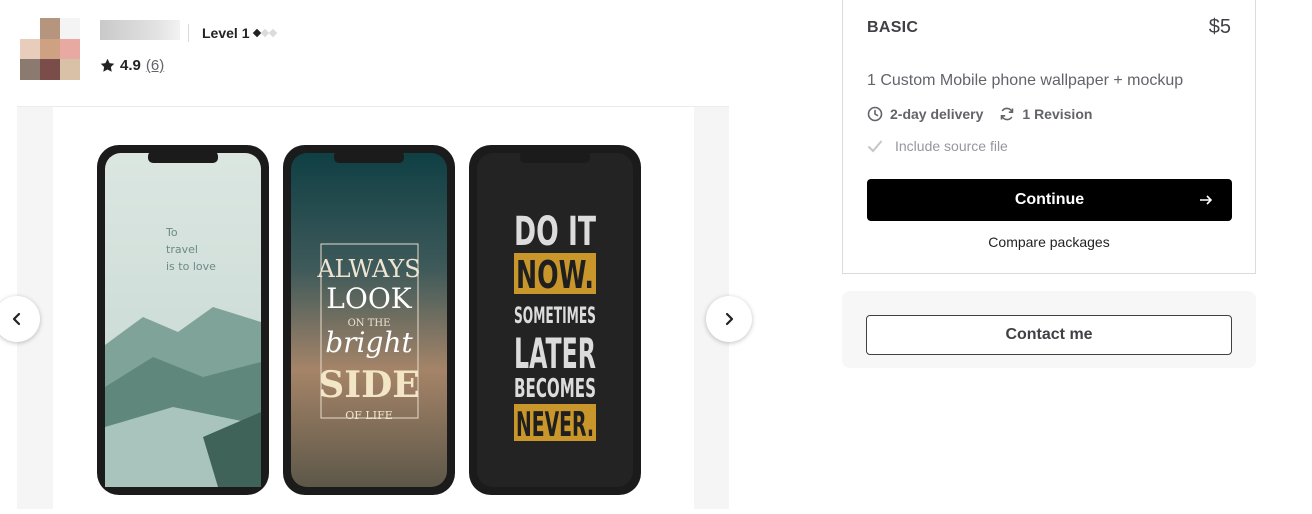  I want to click on seller-rating: 4.9 (6), so click(132, 65).